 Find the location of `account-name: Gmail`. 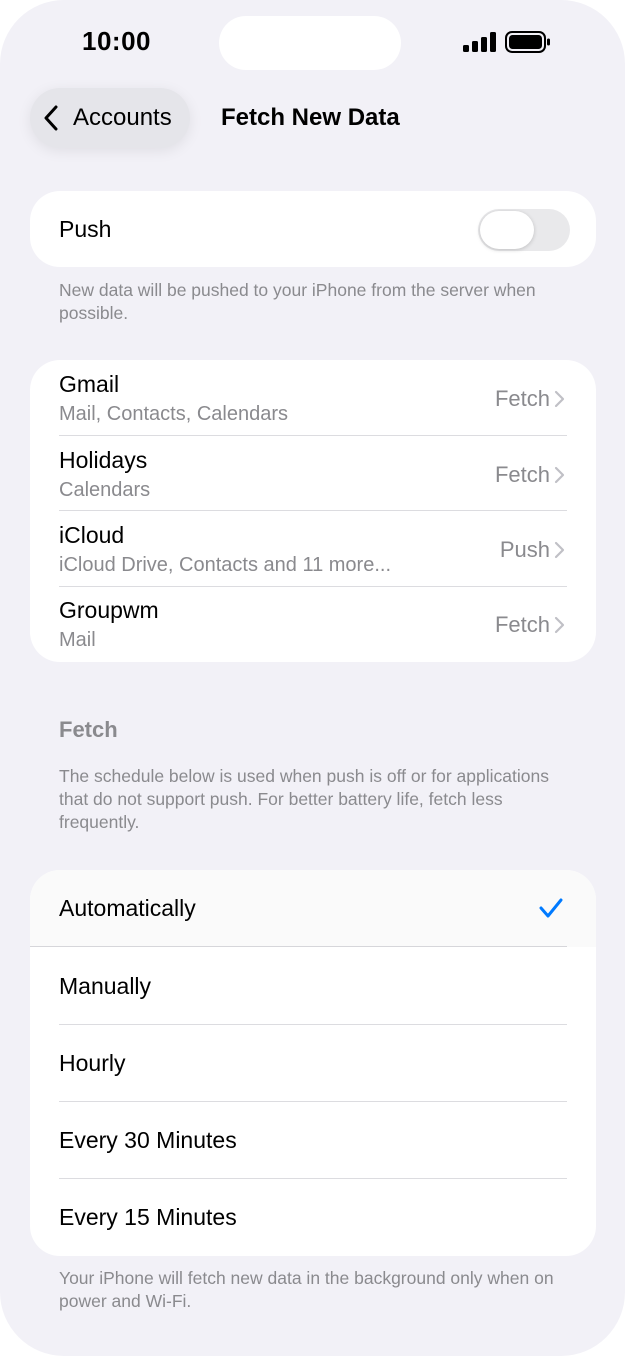

account-name: Gmail is located at coordinates (89, 384).